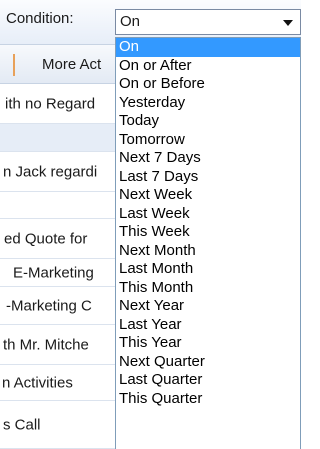  I want to click on table-row-subject: -Marketing C, so click(49, 305).